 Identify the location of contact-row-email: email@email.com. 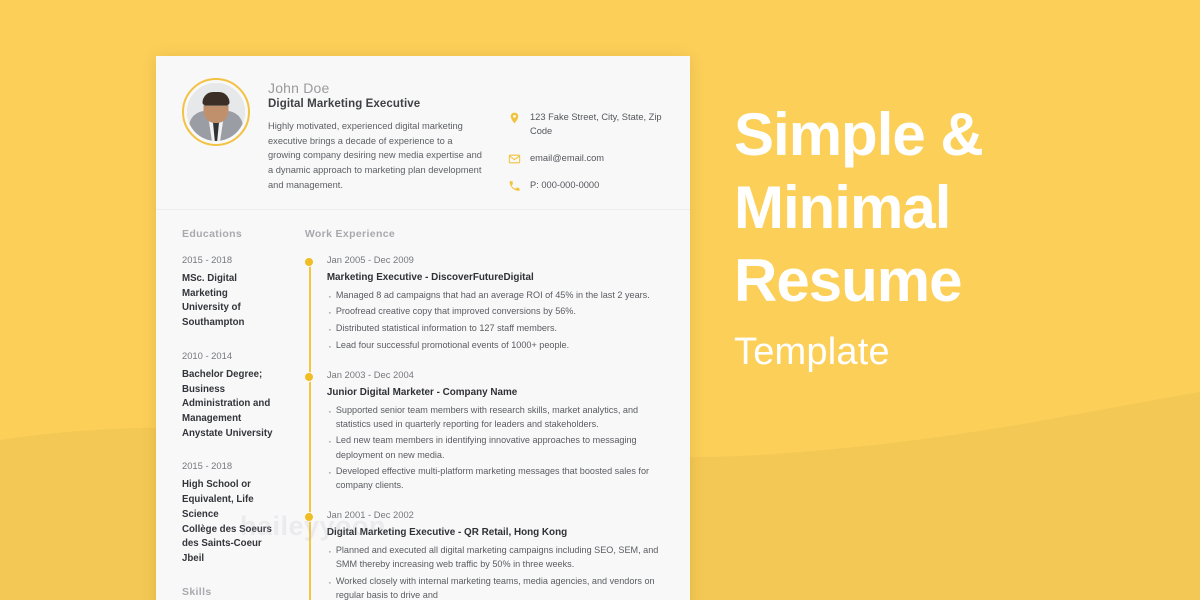
(587, 159).